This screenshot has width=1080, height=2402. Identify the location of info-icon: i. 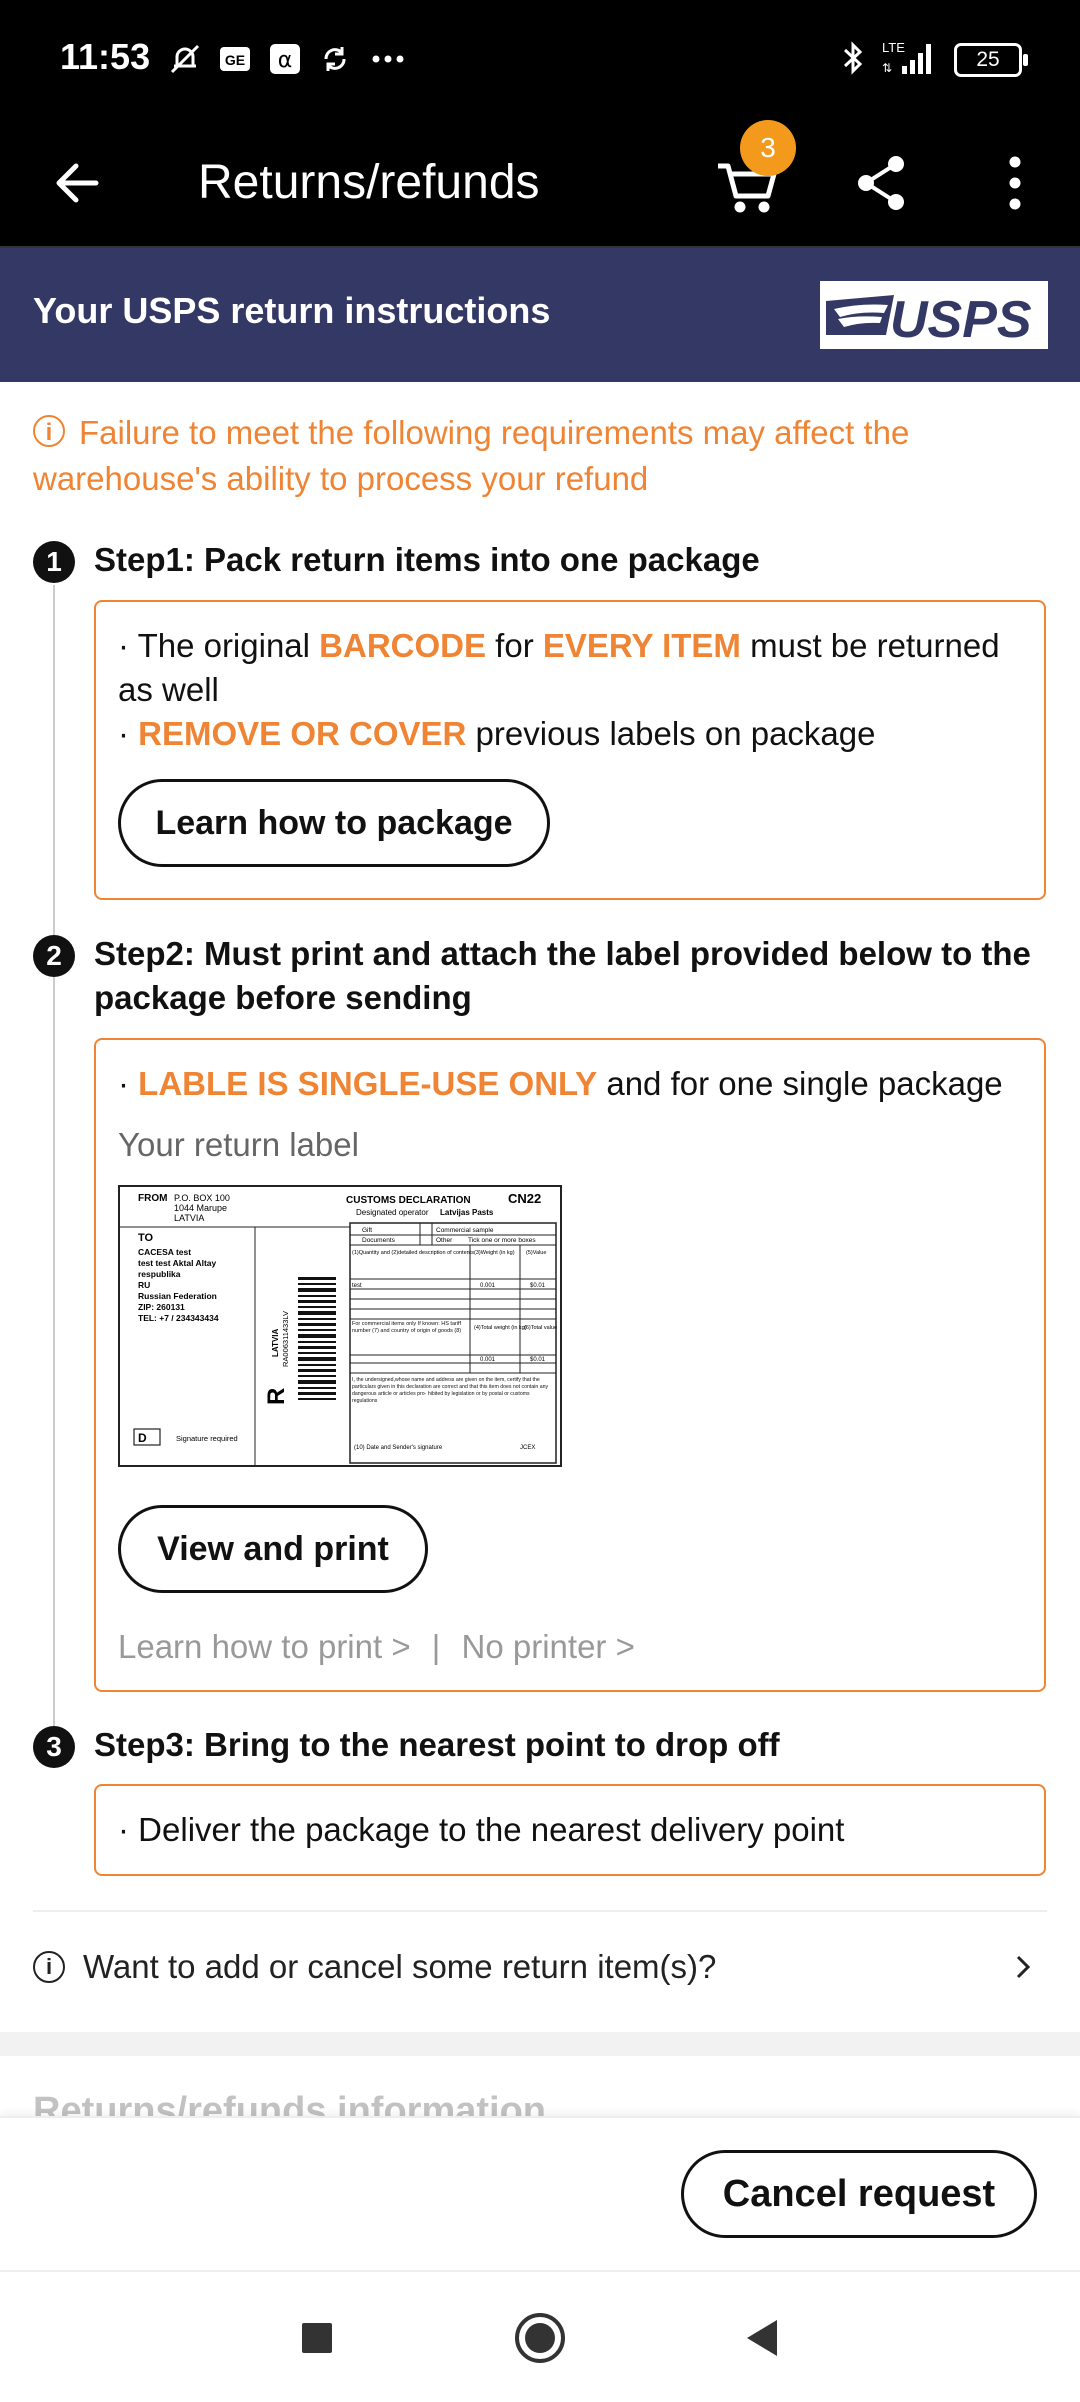
(49, 1967).